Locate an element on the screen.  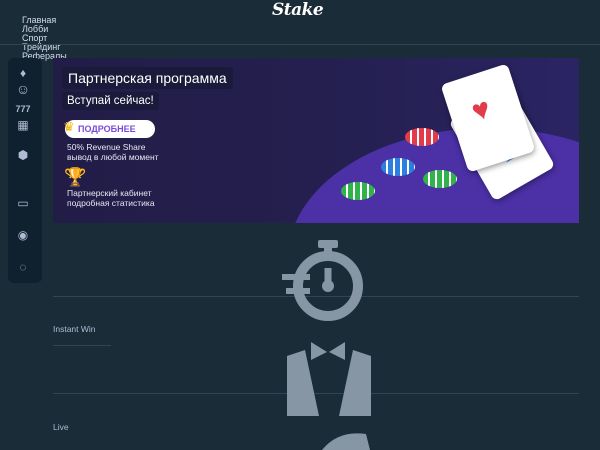
phone-icon: ▭ is located at coordinates (23, 203).